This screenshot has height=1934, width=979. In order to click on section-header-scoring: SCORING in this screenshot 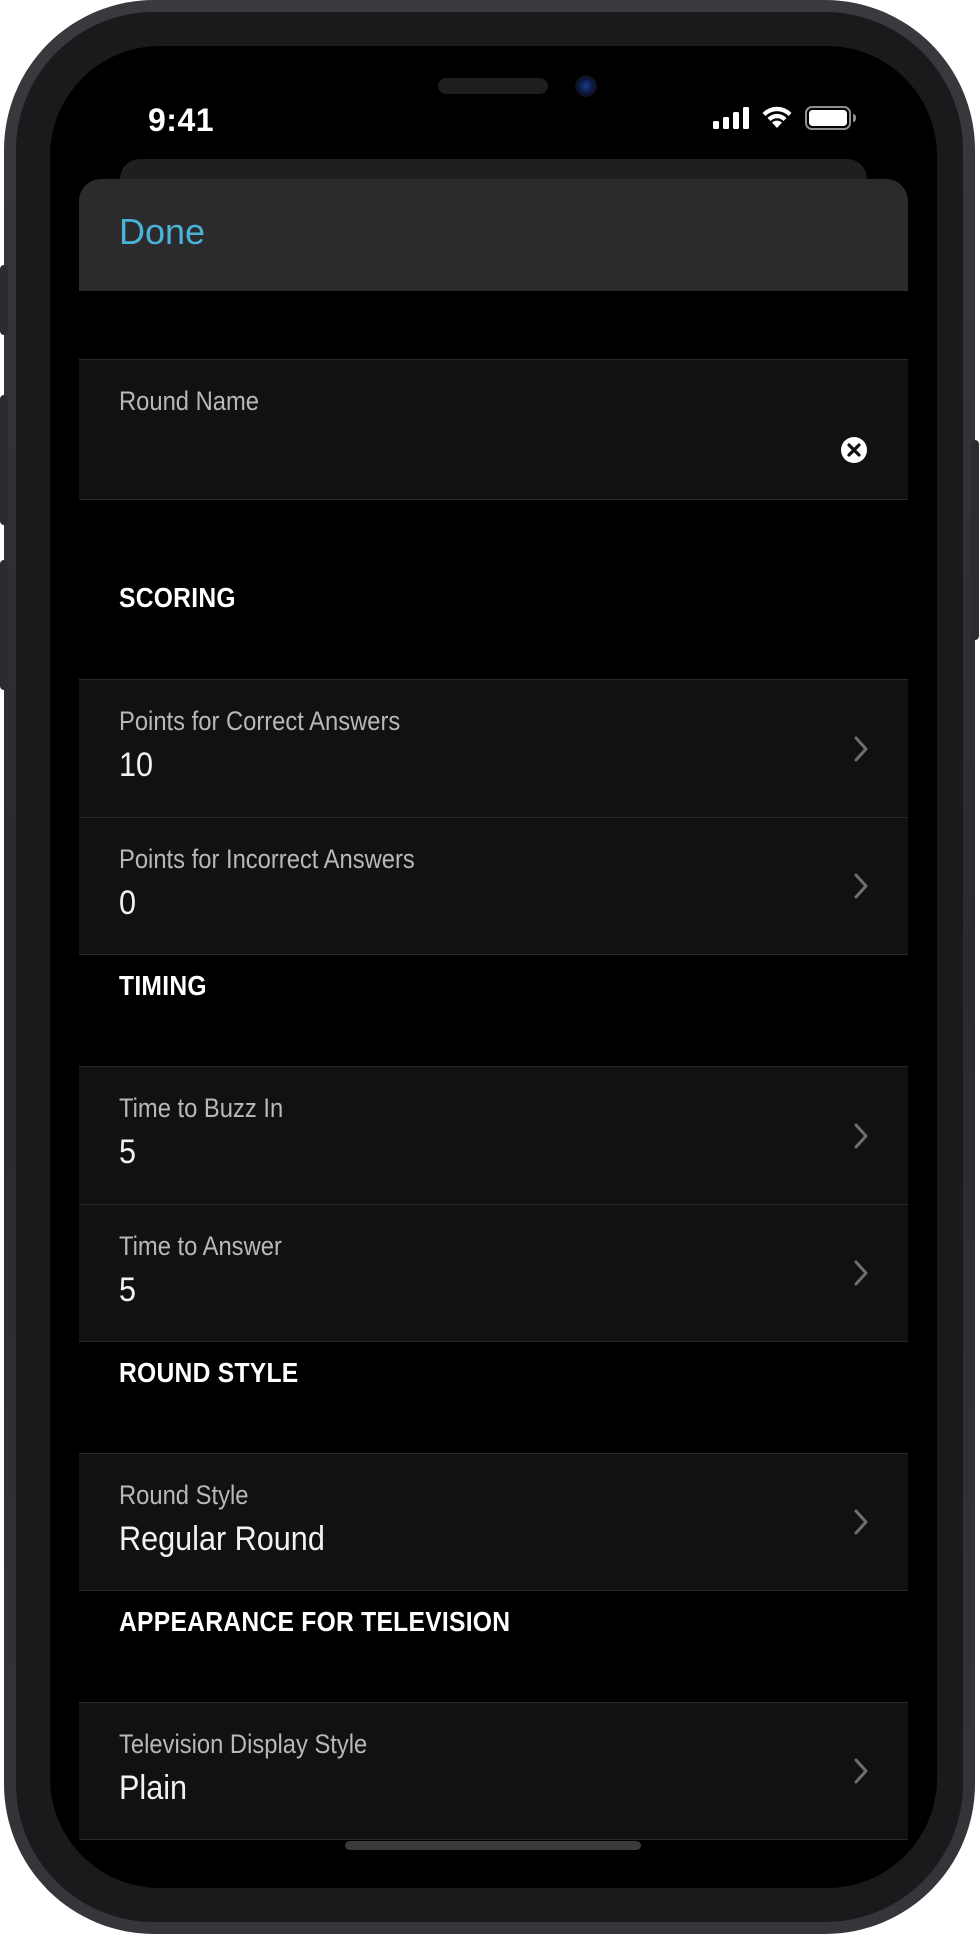, I will do `click(177, 597)`.